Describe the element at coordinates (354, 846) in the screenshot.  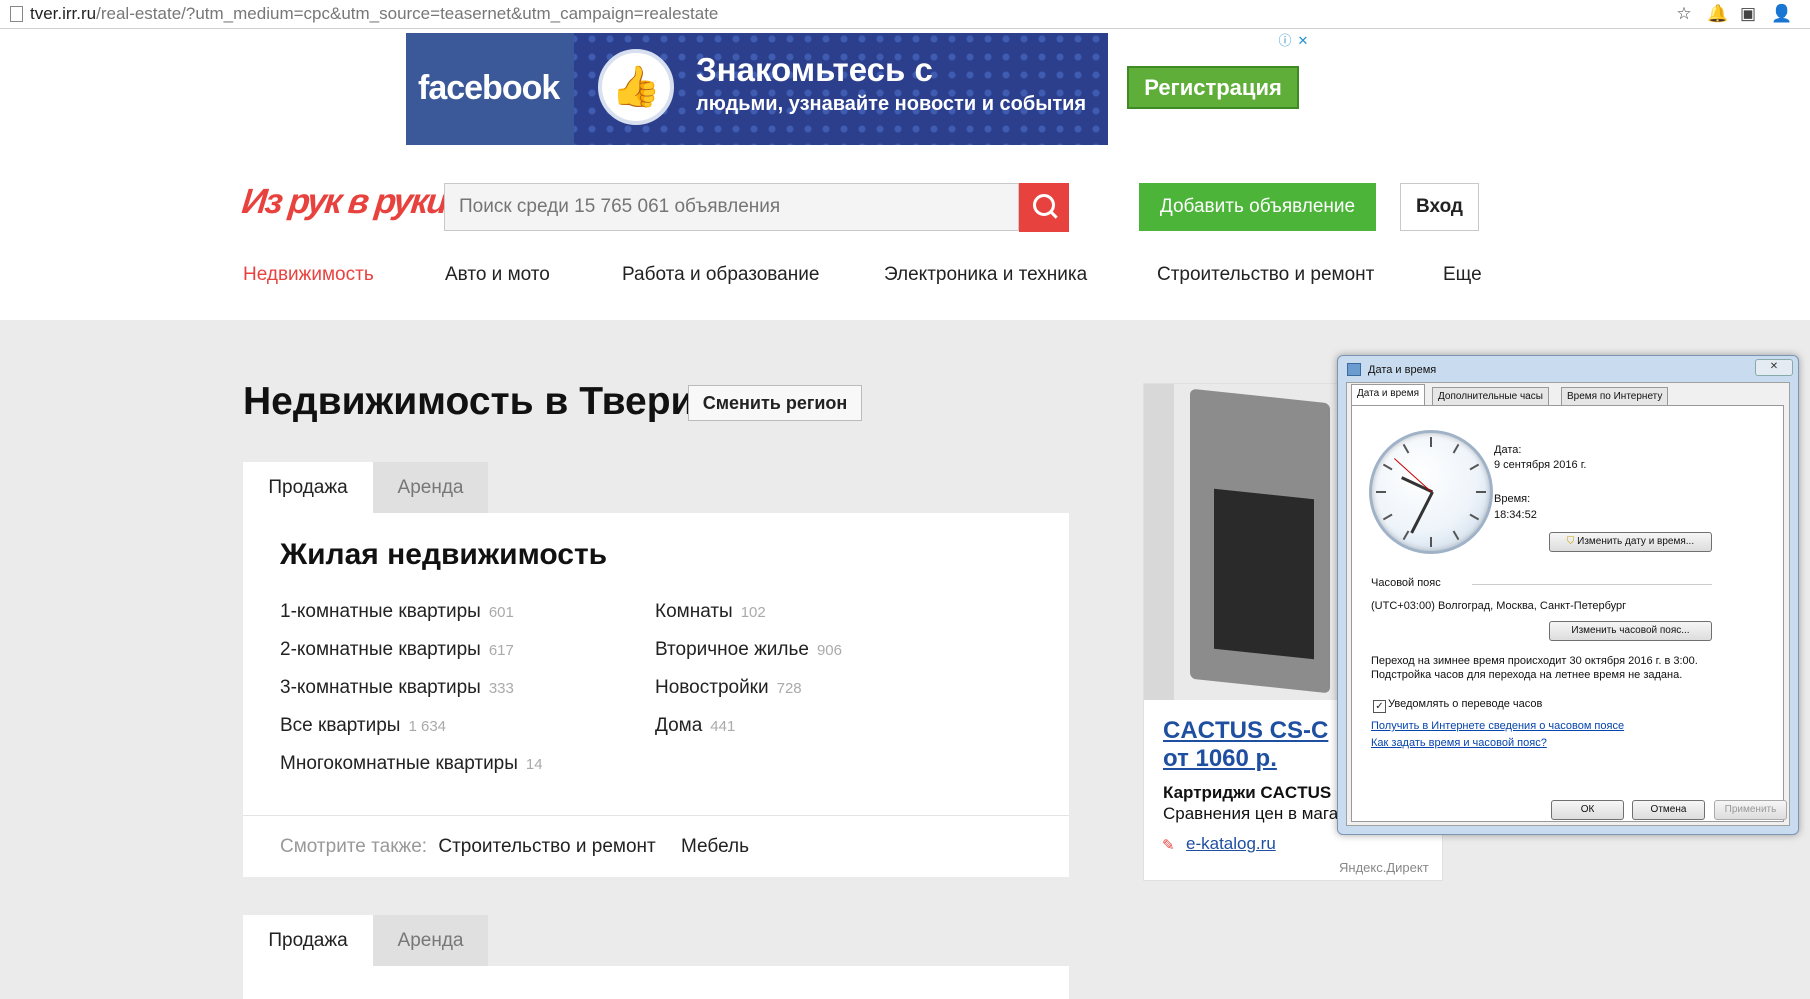
I see `see-also-label: Смотрите также:` at that location.